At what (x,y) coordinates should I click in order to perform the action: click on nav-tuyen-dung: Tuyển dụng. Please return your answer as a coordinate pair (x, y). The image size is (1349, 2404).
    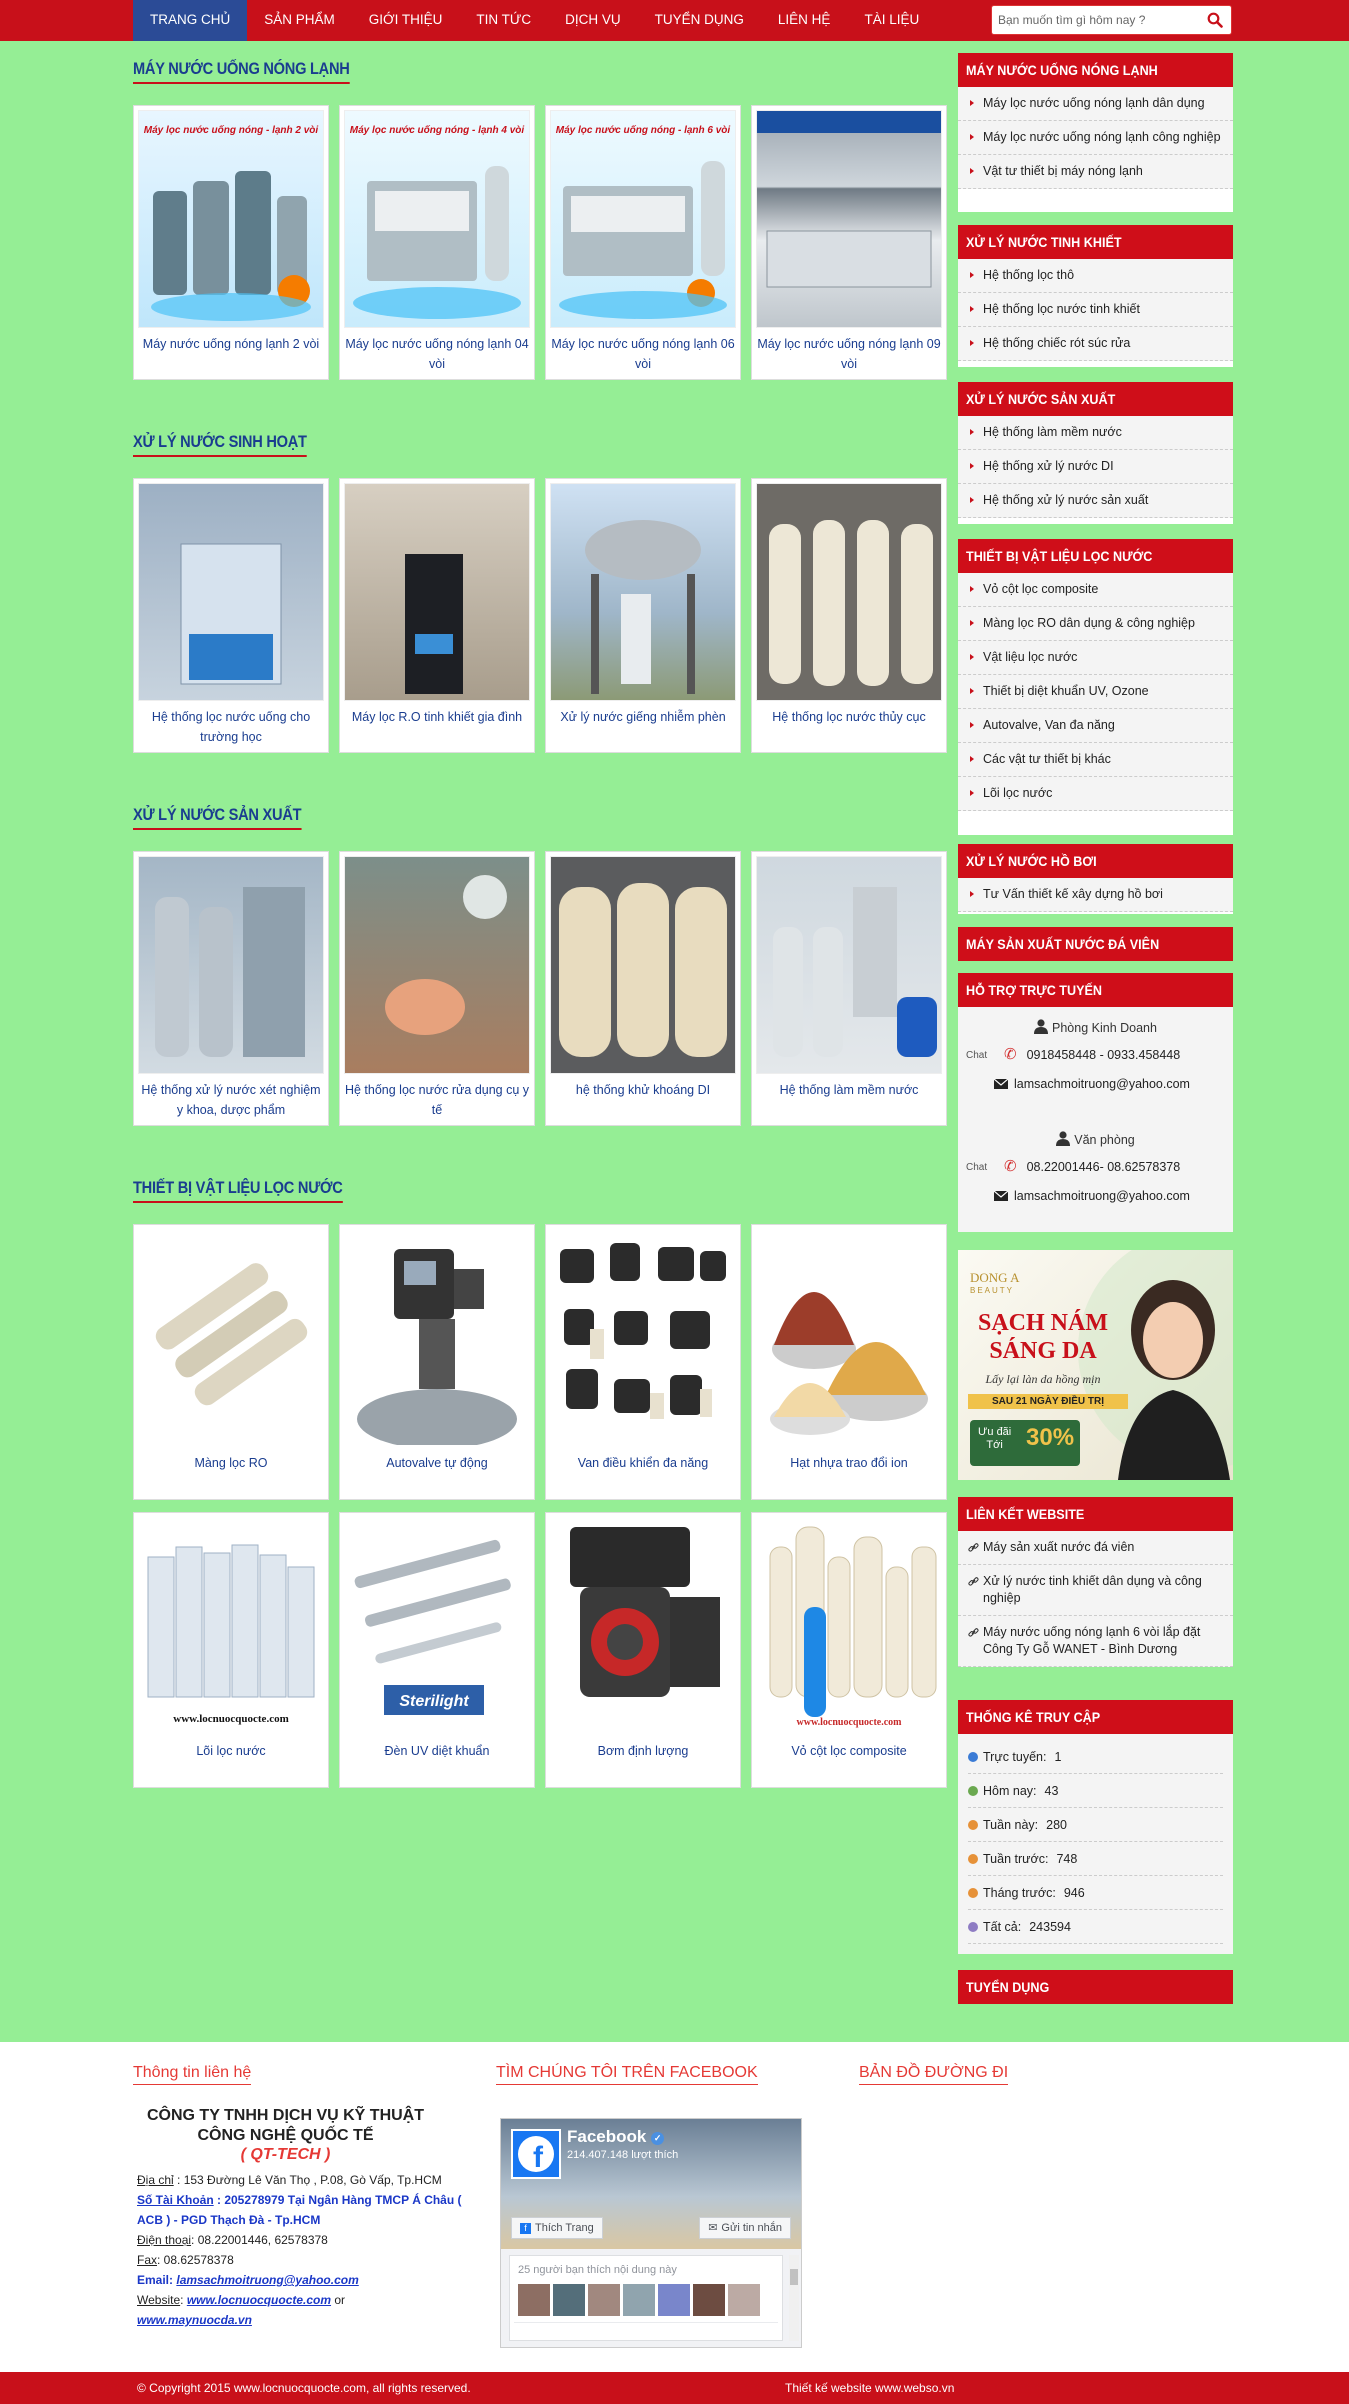
    Looking at the image, I should click on (699, 20).